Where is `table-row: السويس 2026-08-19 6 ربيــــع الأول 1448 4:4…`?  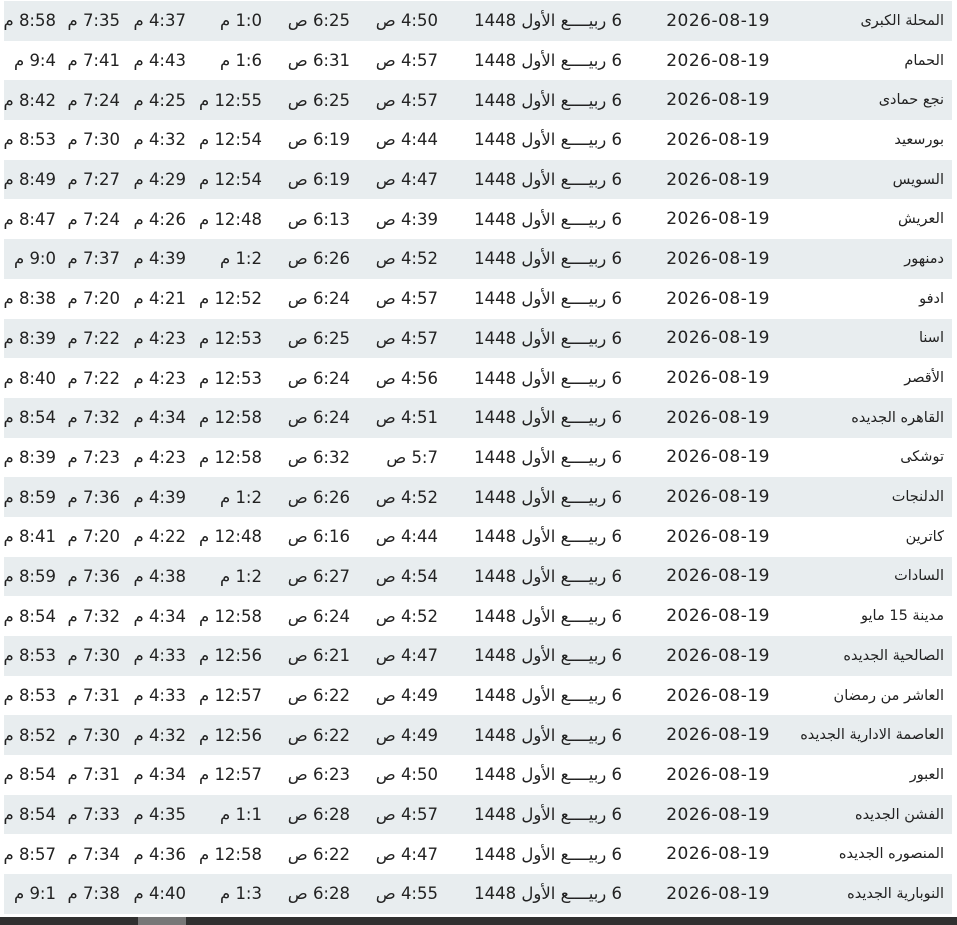 table-row: السويس 2026-08-19 6 ربيــــع الأول 1448 4:4… is located at coordinates (478, 179).